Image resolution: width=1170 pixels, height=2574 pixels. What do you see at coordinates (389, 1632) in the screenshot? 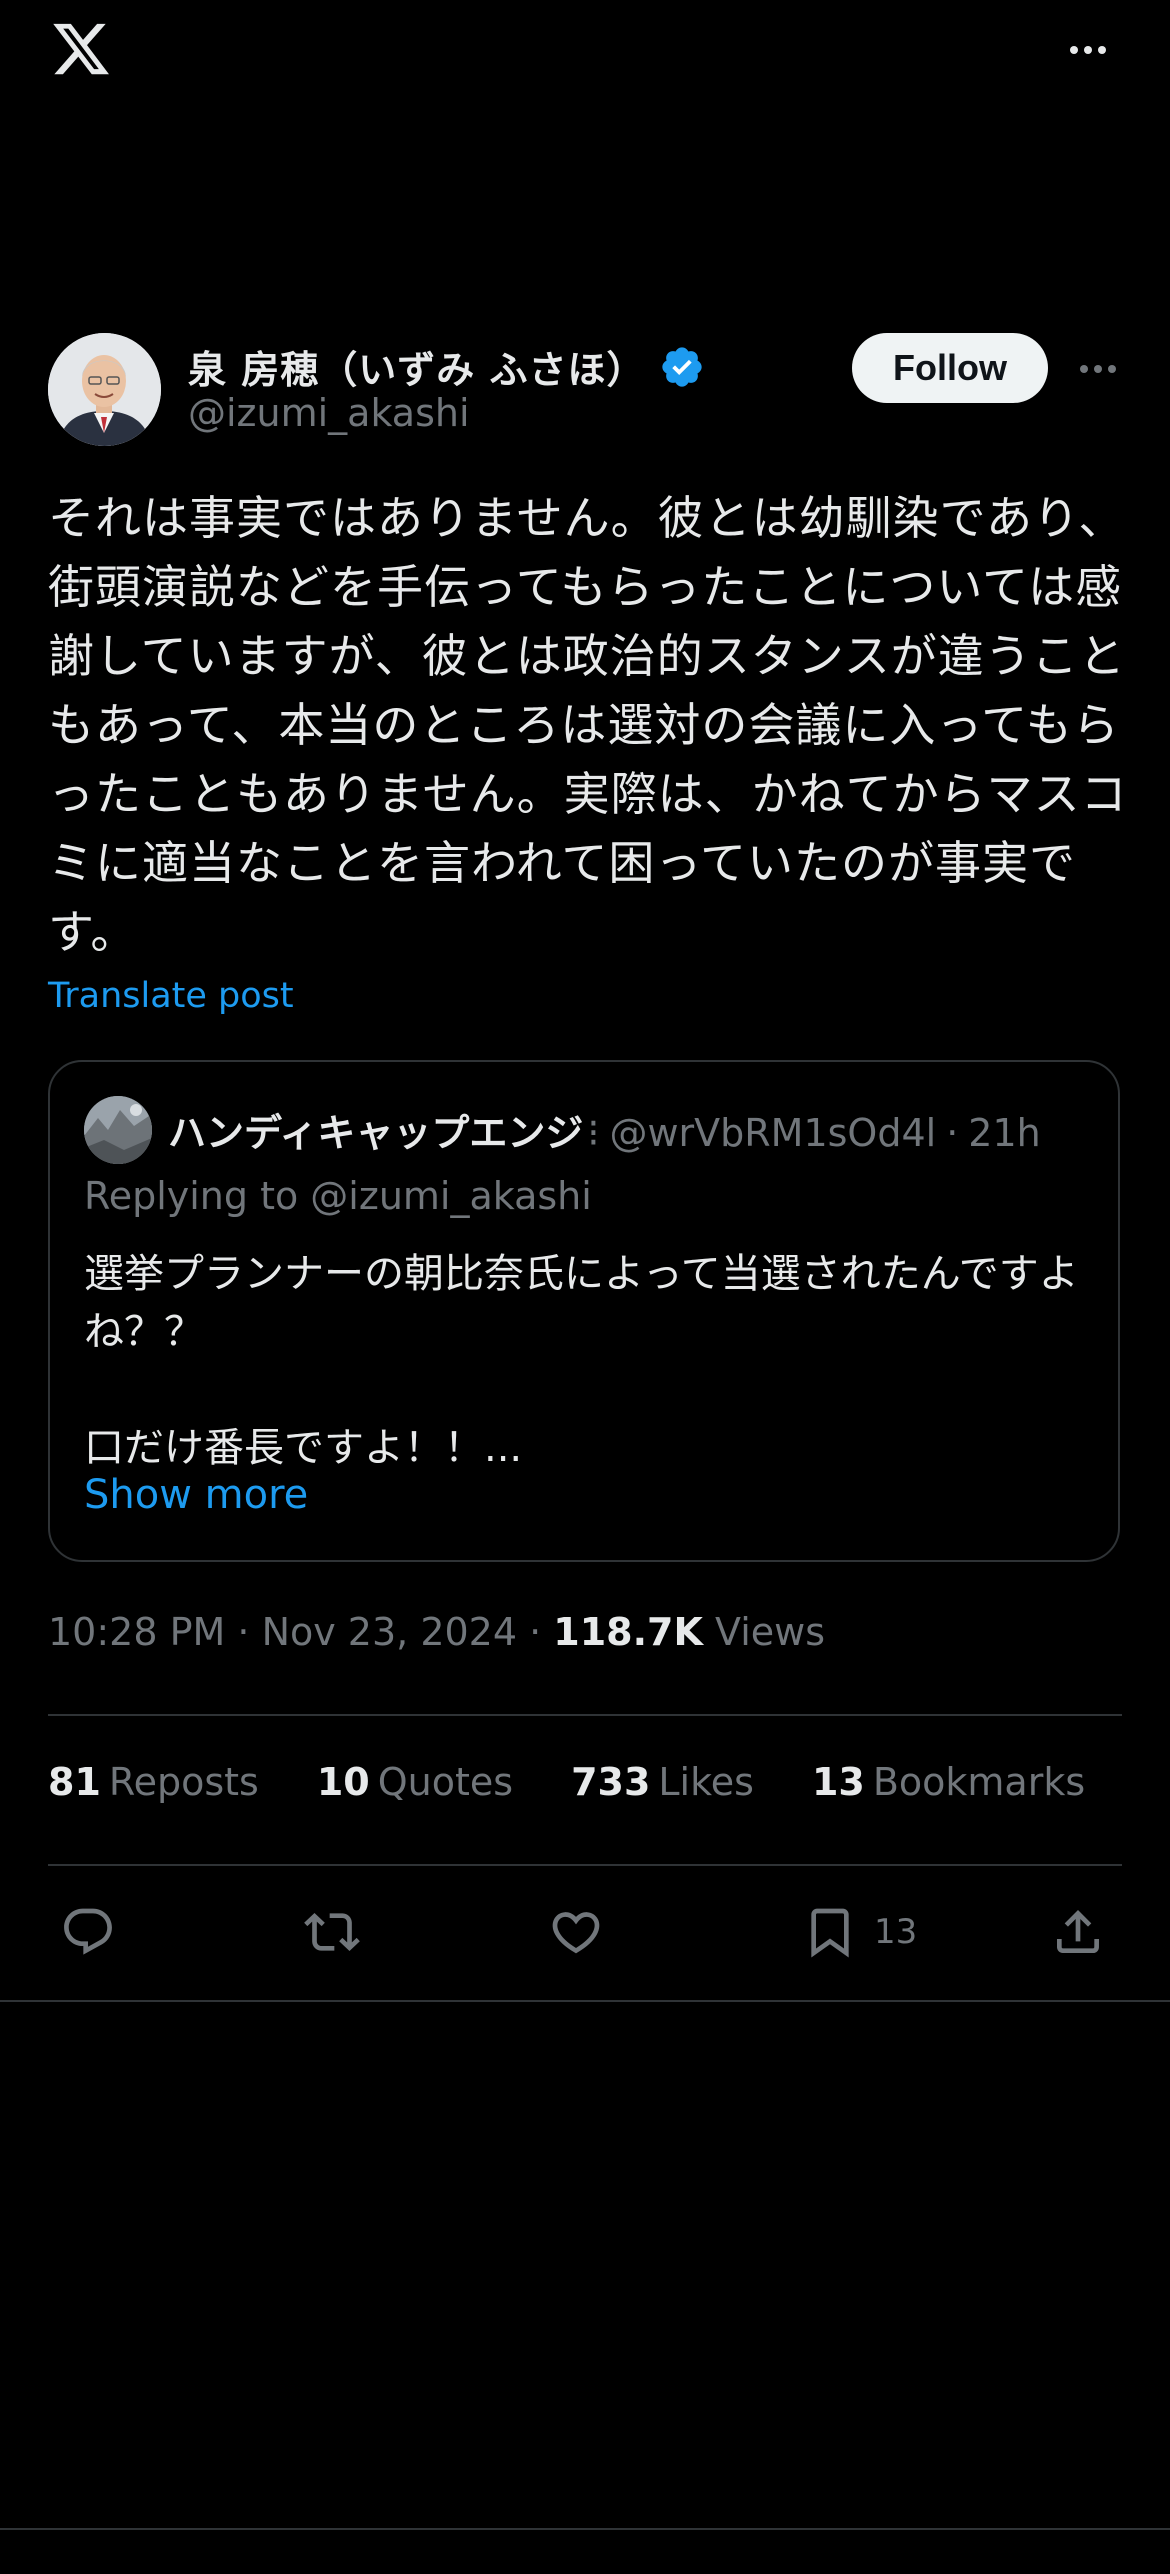
I see `post-date: Nov 23, 2024` at bounding box center [389, 1632].